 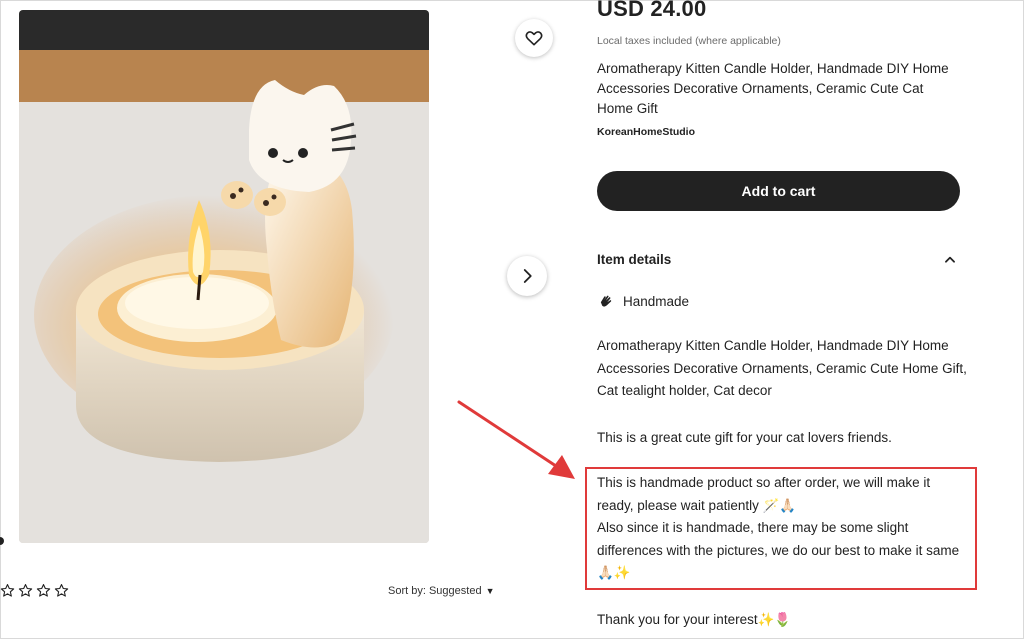 I want to click on hand-icon, so click(x=606, y=301).